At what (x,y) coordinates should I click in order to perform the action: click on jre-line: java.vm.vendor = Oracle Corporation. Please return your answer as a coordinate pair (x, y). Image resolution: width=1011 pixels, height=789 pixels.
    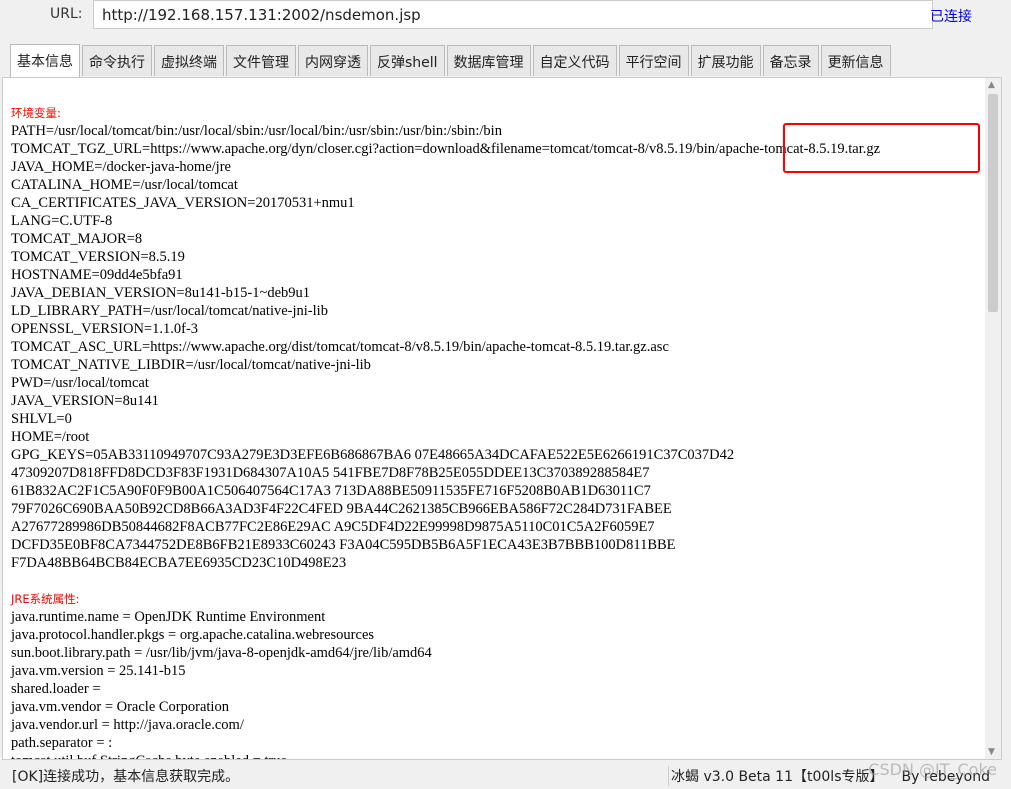
    Looking at the image, I should click on (120, 707).